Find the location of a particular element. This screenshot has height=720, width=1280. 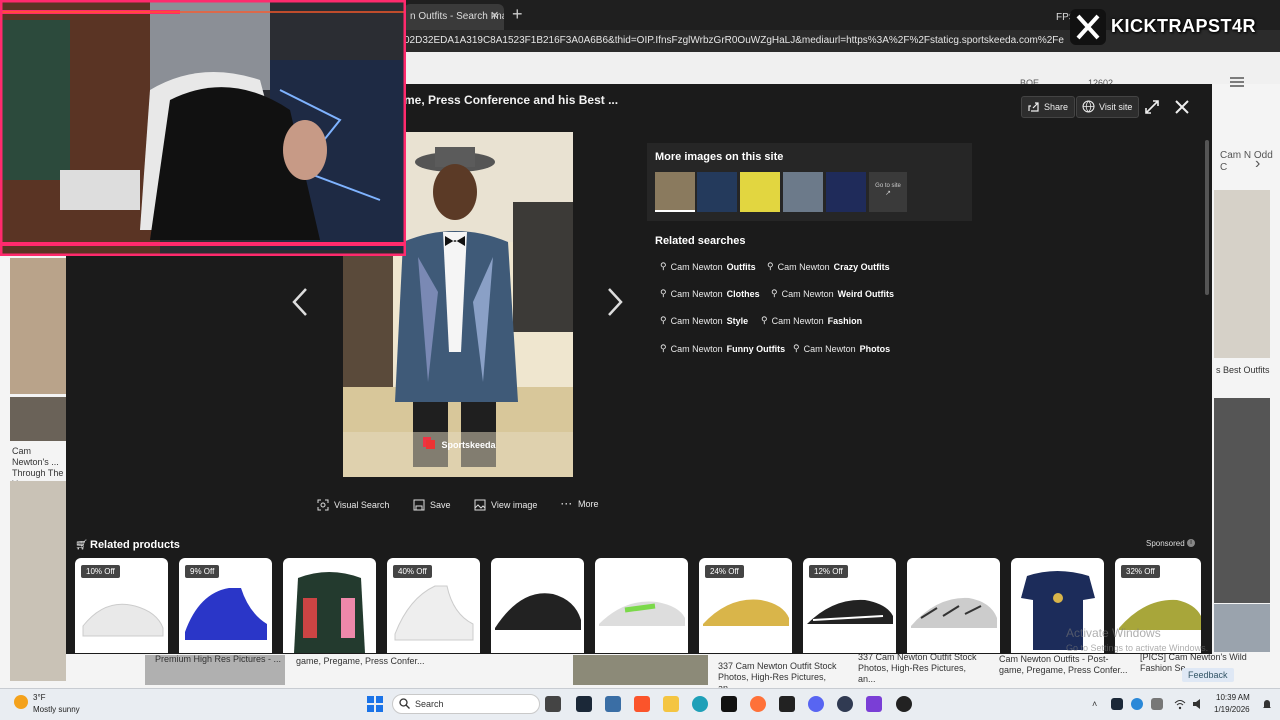

next-image-arrow is located at coordinates (615, 305).